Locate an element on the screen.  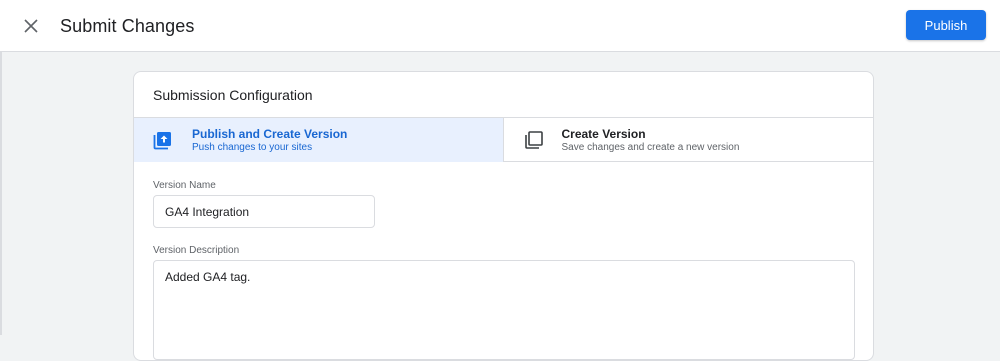
page-title: Submit Changes is located at coordinates (127, 26).